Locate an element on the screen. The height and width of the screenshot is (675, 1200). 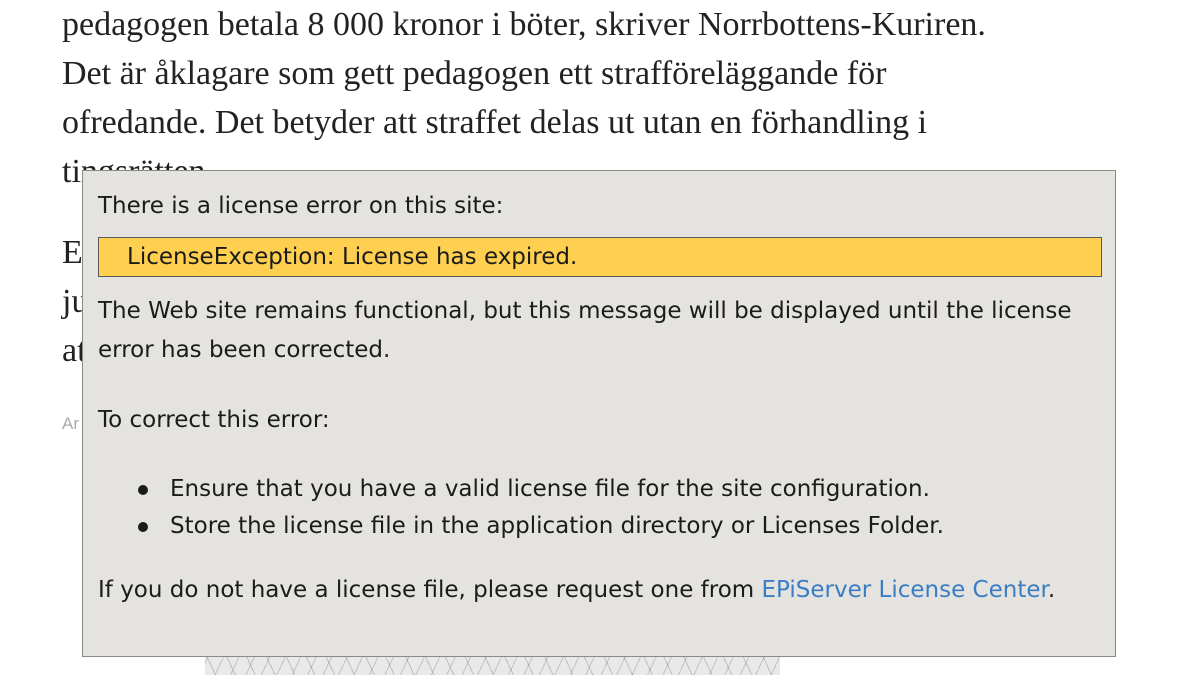
license-error-message: LicenseException: License has expired. is located at coordinates (600, 257).